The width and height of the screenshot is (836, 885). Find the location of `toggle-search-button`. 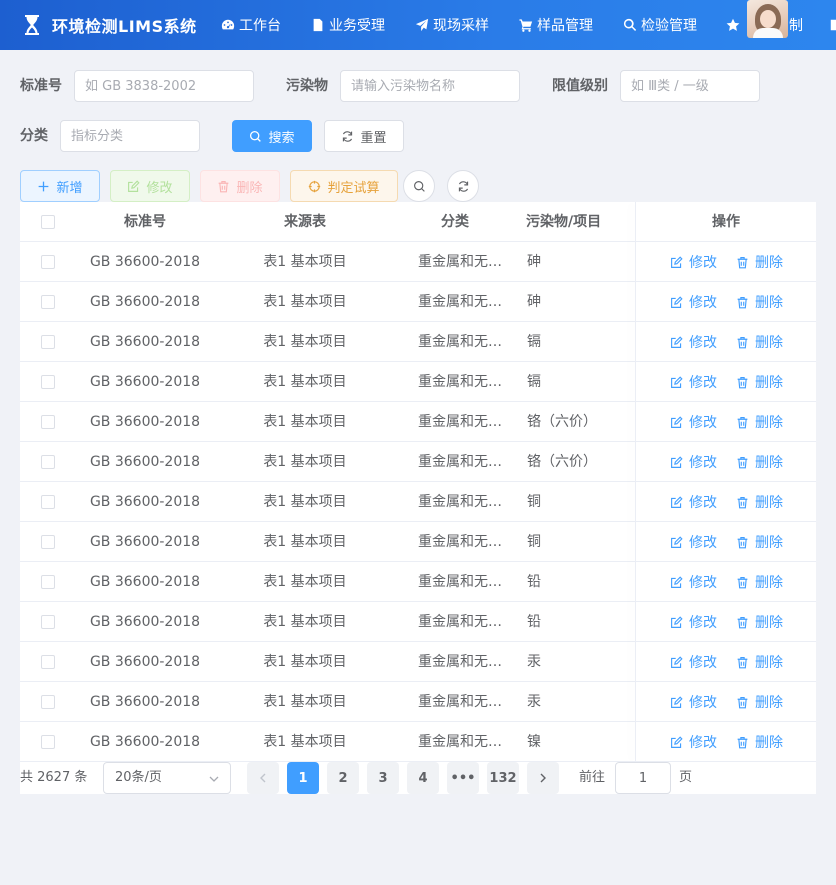

toggle-search-button is located at coordinates (419, 186).